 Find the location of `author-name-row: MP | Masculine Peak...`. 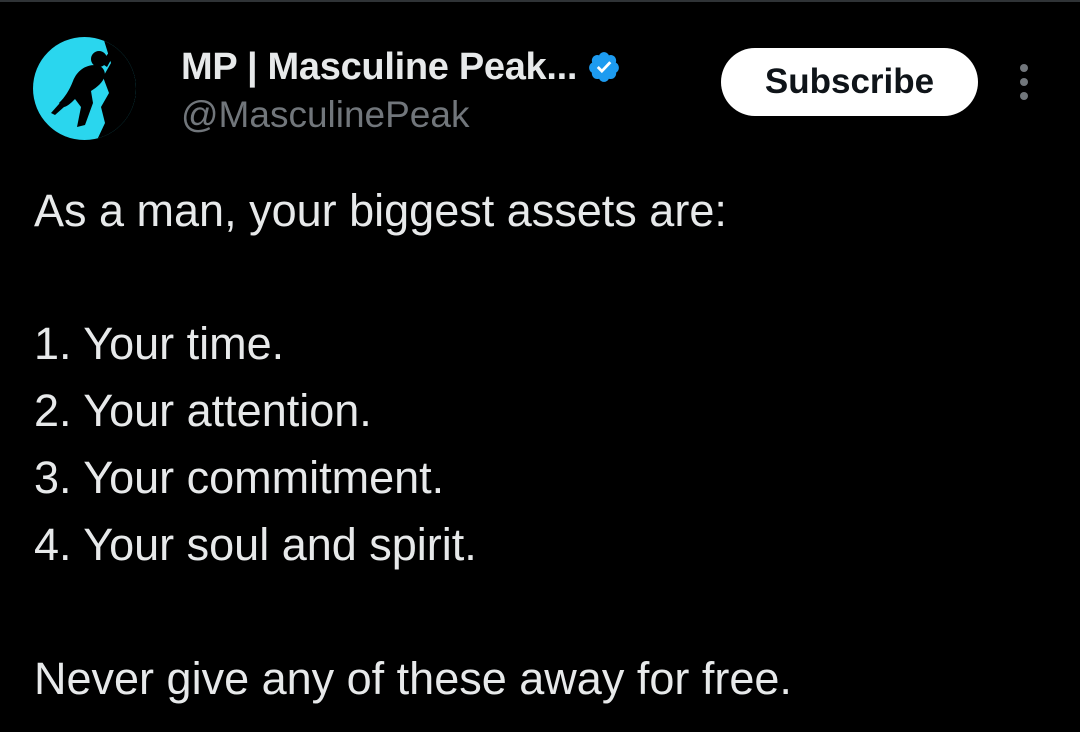

author-name-row: MP | Masculine Peak... is located at coordinates (401, 67).